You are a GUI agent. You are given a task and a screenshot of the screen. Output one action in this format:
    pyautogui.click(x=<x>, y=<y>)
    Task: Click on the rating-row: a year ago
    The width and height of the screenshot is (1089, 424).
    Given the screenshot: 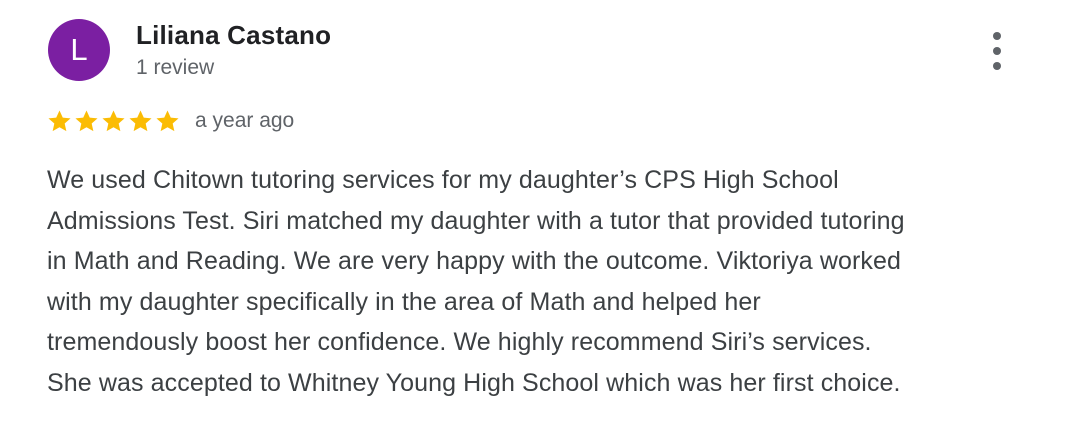 What is the action you would take?
    pyautogui.click(x=170, y=121)
    